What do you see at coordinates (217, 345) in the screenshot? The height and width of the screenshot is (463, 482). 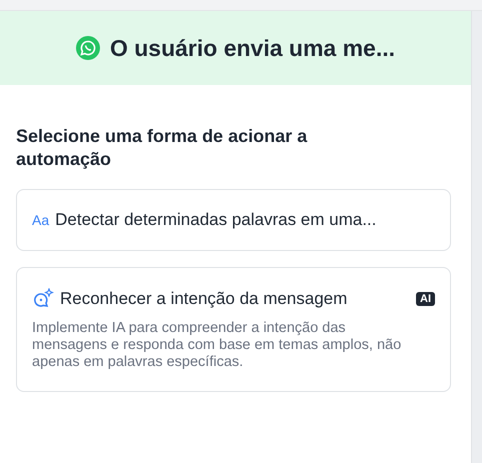 I see `option-description: Implemente IA para compreender a intenção das mensagens e responda com base em temas amplos, não apenas em palavras específicas.` at bounding box center [217, 345].